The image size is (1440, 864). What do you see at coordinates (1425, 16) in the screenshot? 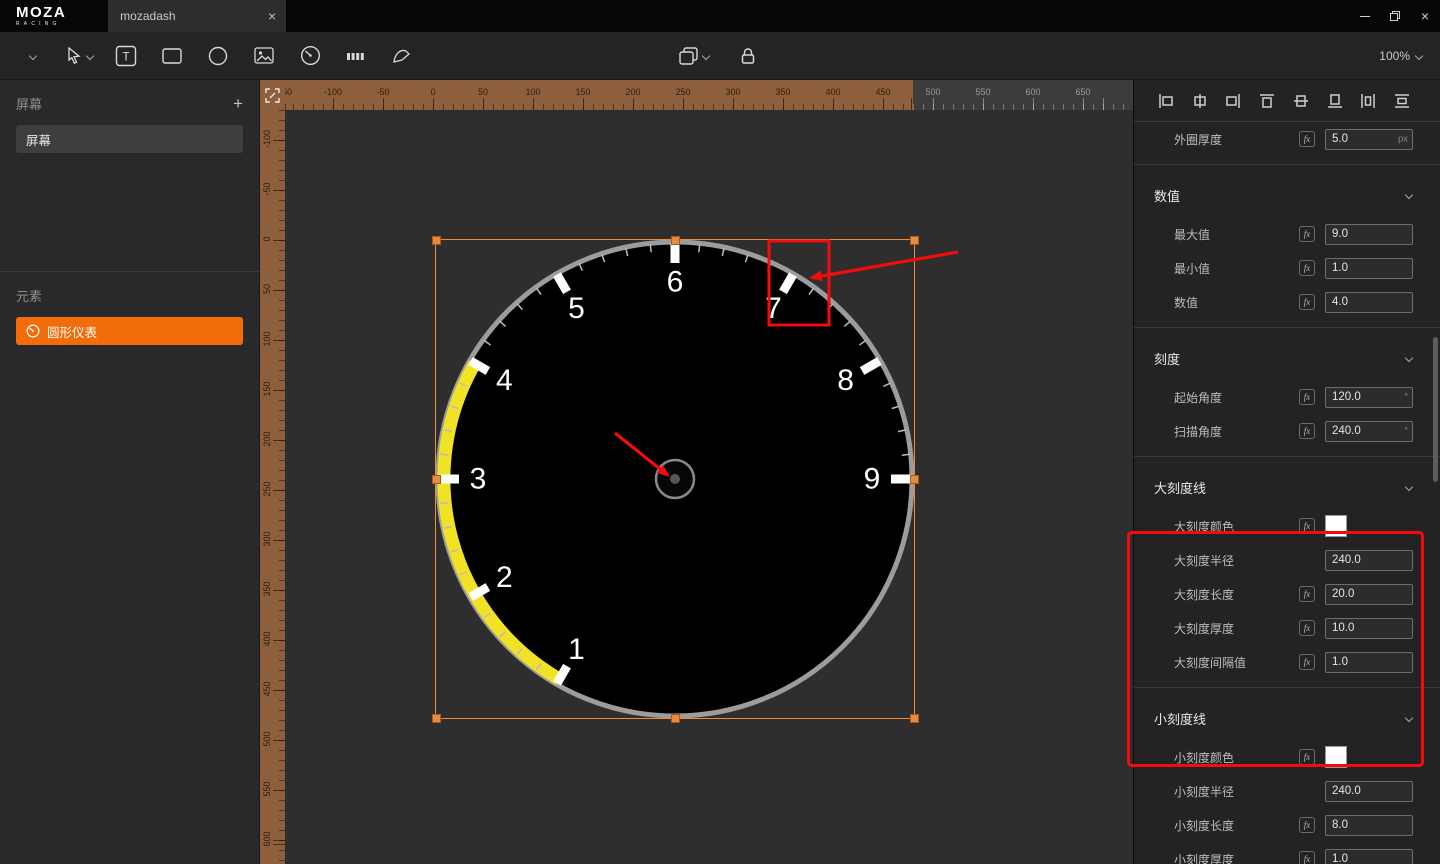
I see `close-button: ×` at bounding box center [1425, 16].